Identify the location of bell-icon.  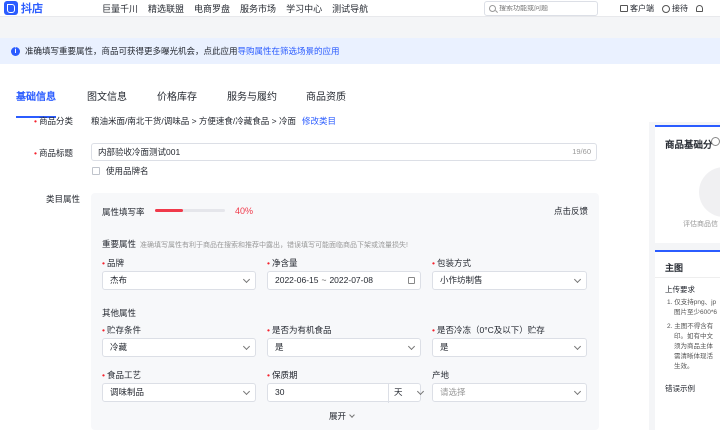
(699, 8).